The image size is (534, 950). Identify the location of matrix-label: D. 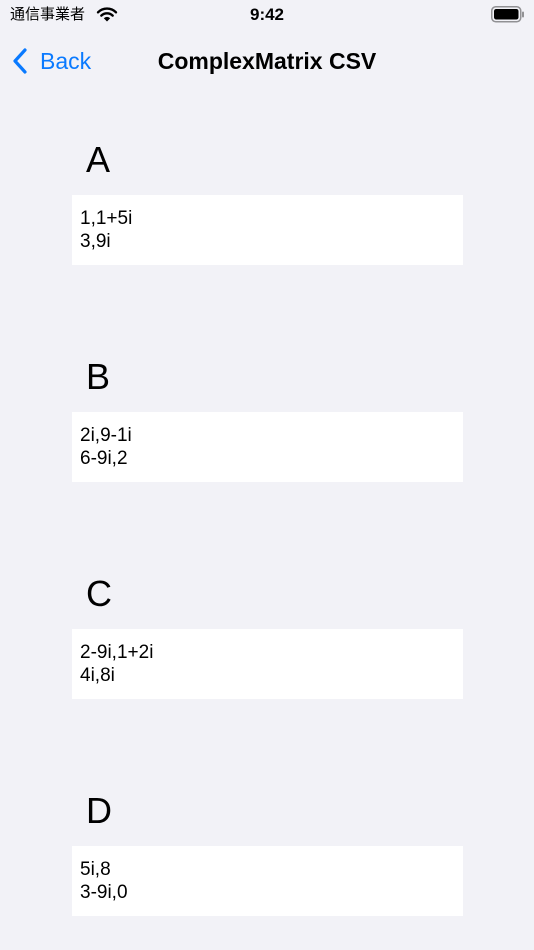
(99, 810).